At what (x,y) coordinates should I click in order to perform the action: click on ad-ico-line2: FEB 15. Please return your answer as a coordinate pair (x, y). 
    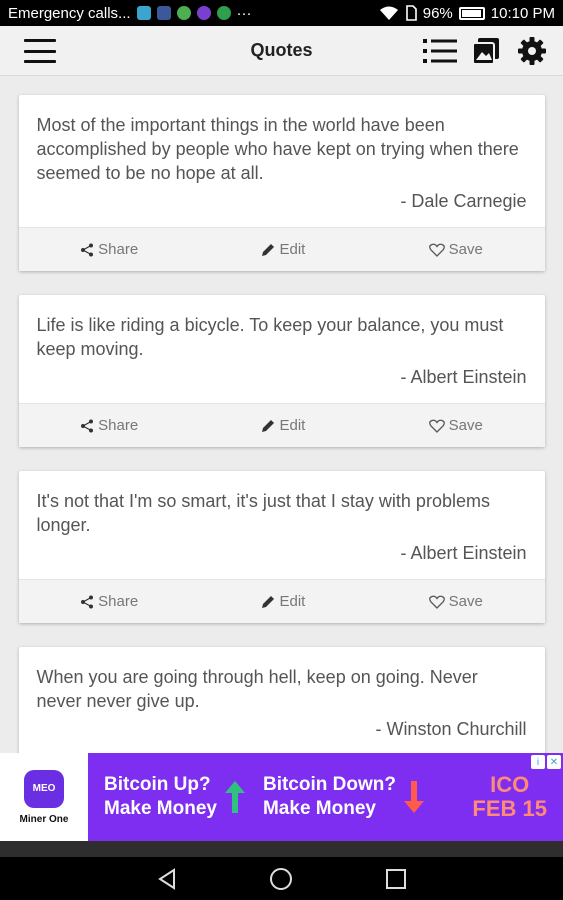
    Looking at the image, I should click on (509, 808).